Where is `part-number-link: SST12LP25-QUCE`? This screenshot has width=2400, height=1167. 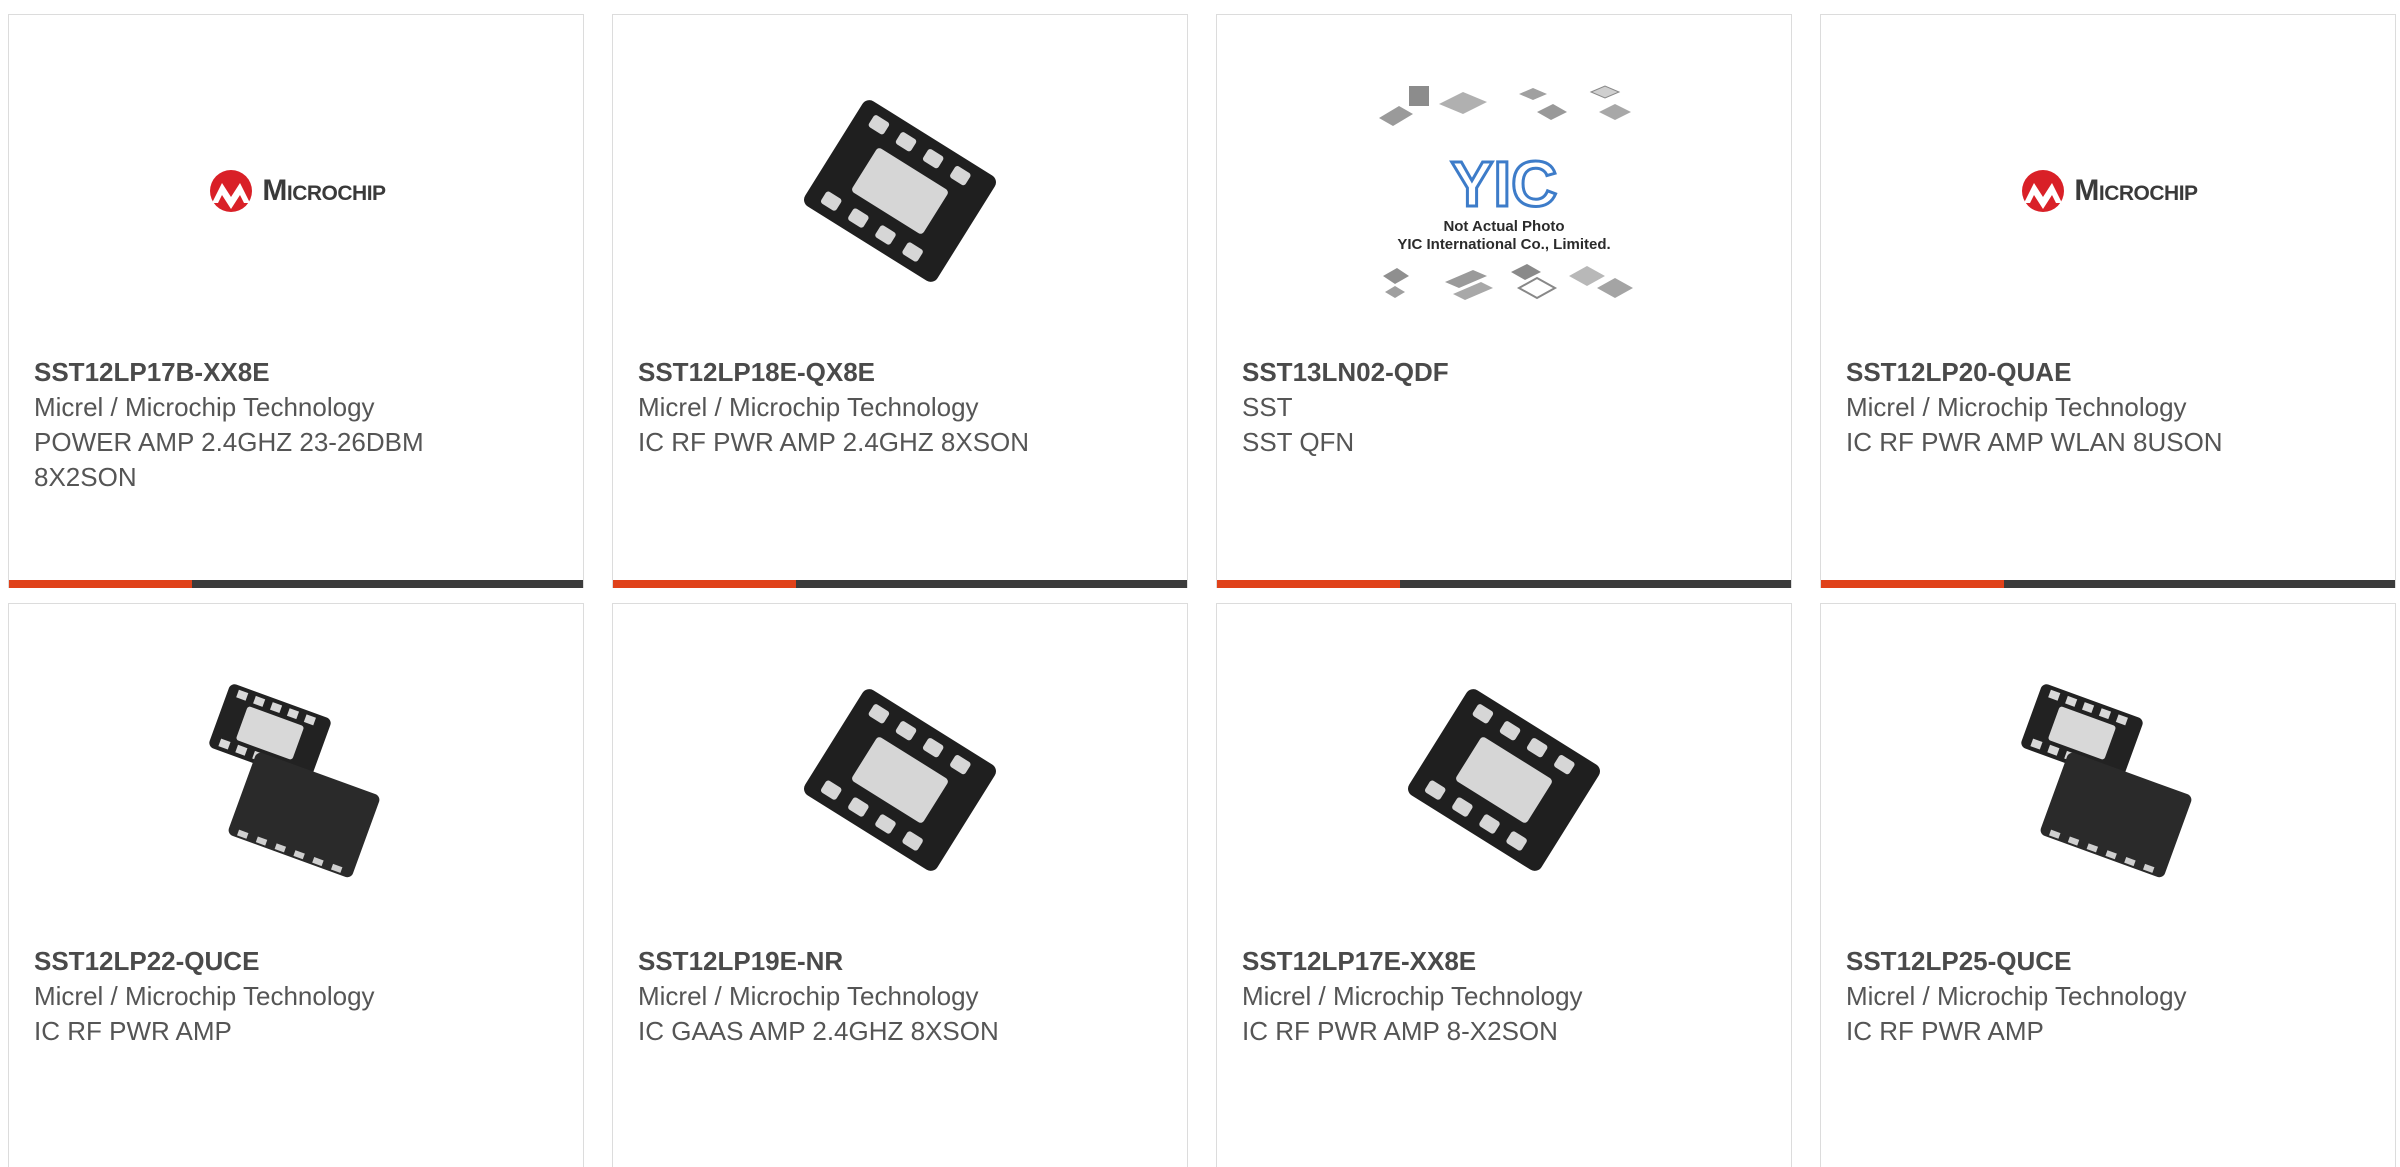
part-number-link: SST12LP25-QUCE is located at coordinates (2056, 961).